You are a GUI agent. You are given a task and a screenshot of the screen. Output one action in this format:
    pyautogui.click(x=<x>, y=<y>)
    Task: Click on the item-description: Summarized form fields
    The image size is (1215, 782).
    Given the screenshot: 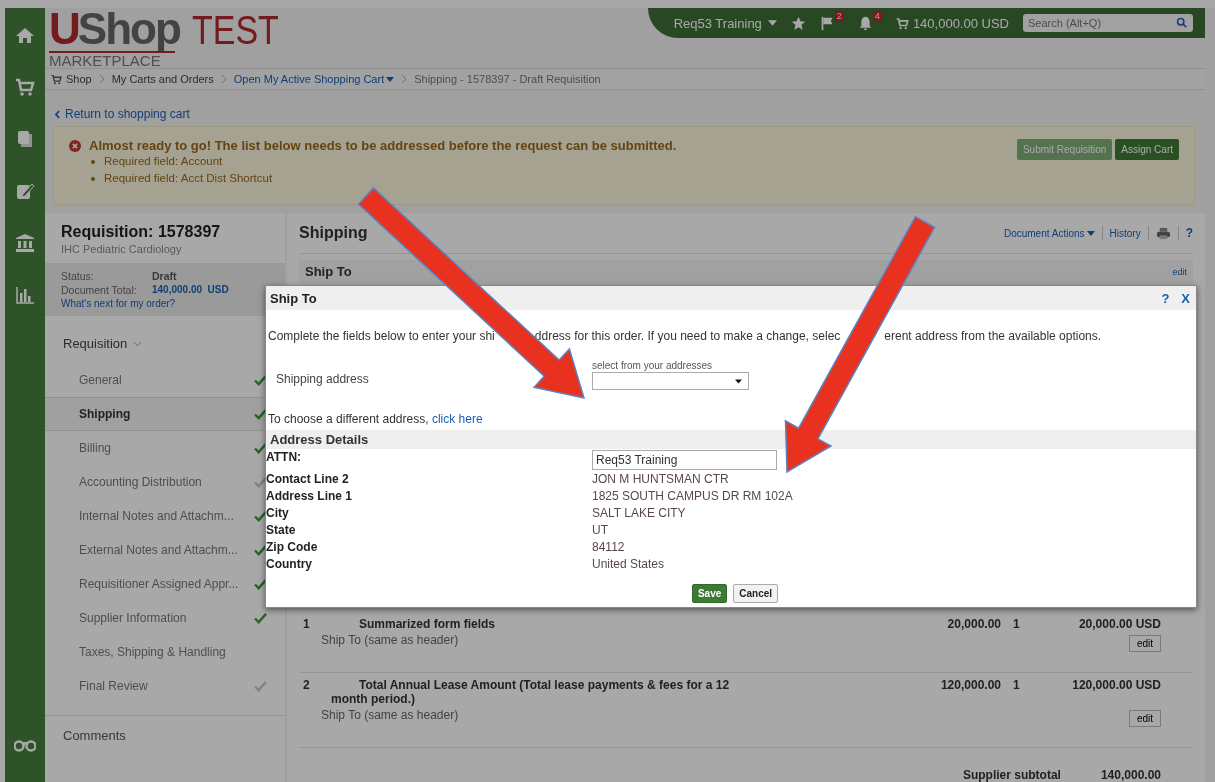 What is the action you would take?
    pyautogui.click(x=427, y=624)
    